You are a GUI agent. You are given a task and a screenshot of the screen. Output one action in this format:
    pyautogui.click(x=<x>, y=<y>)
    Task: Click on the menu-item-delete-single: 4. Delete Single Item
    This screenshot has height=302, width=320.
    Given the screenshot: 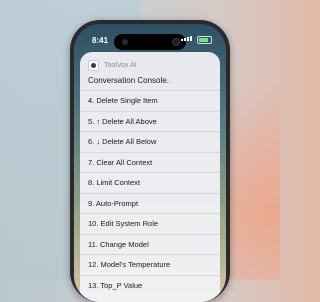 What is the action you would take?
    pyautogui.click(x=150, y=100)
    